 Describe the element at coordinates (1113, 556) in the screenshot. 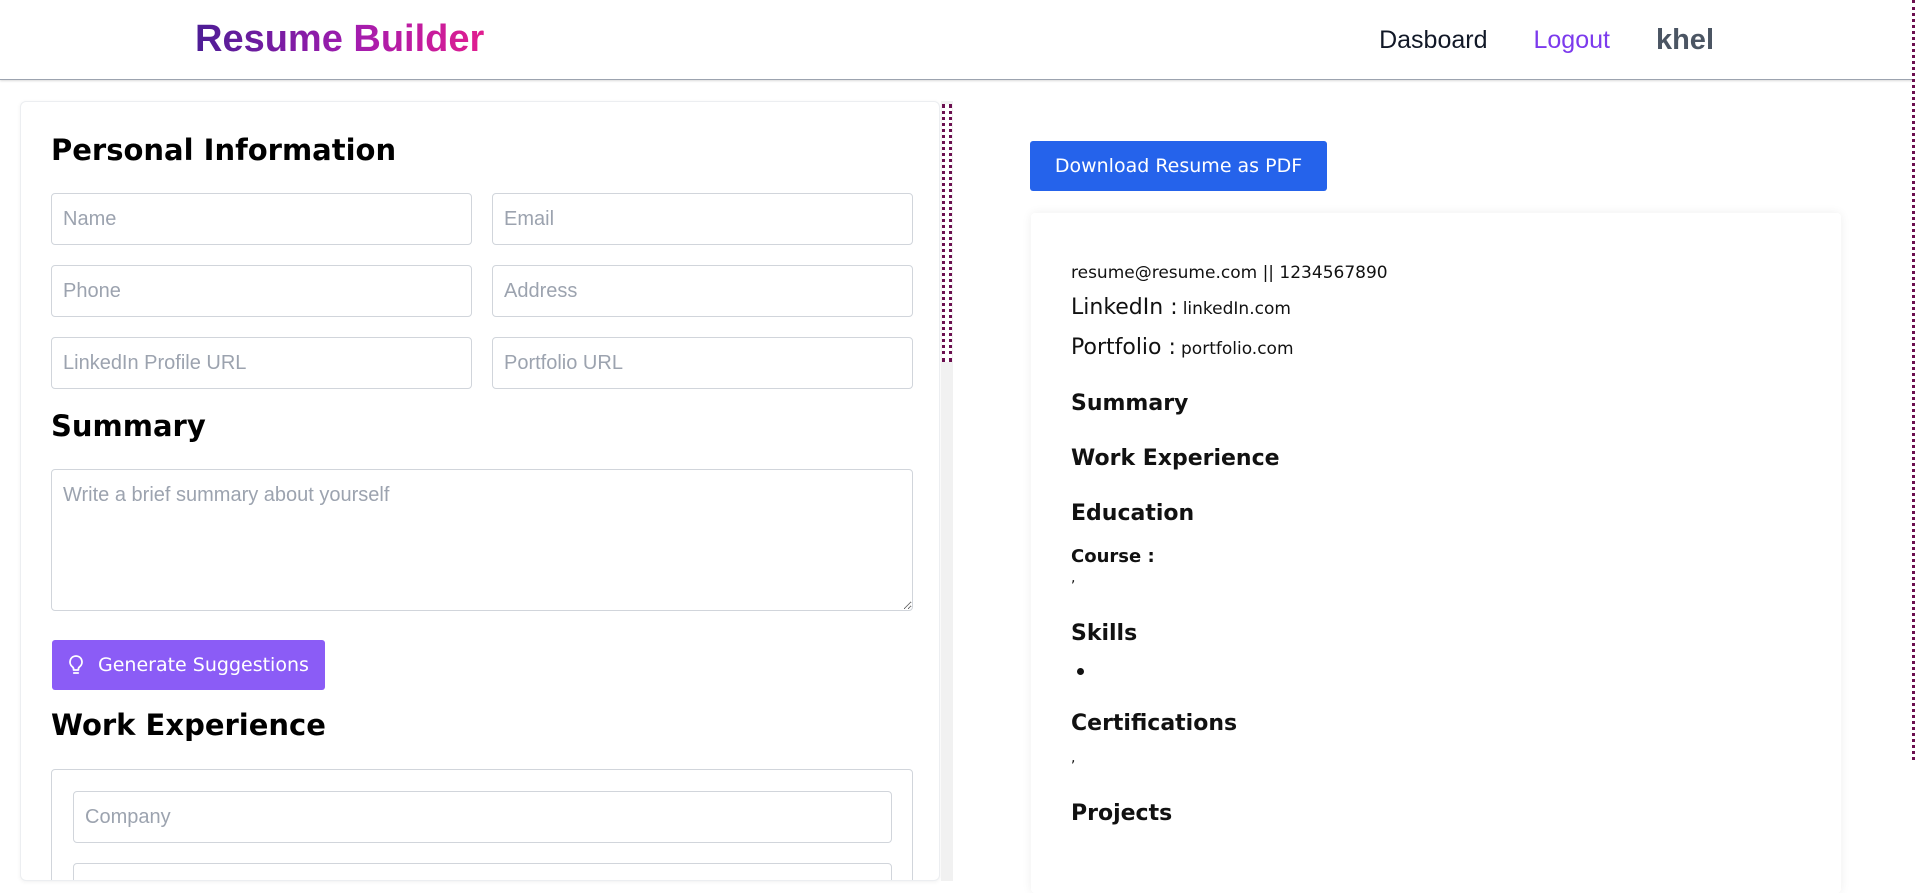

I see `resume-course-label: Course :` at that location.